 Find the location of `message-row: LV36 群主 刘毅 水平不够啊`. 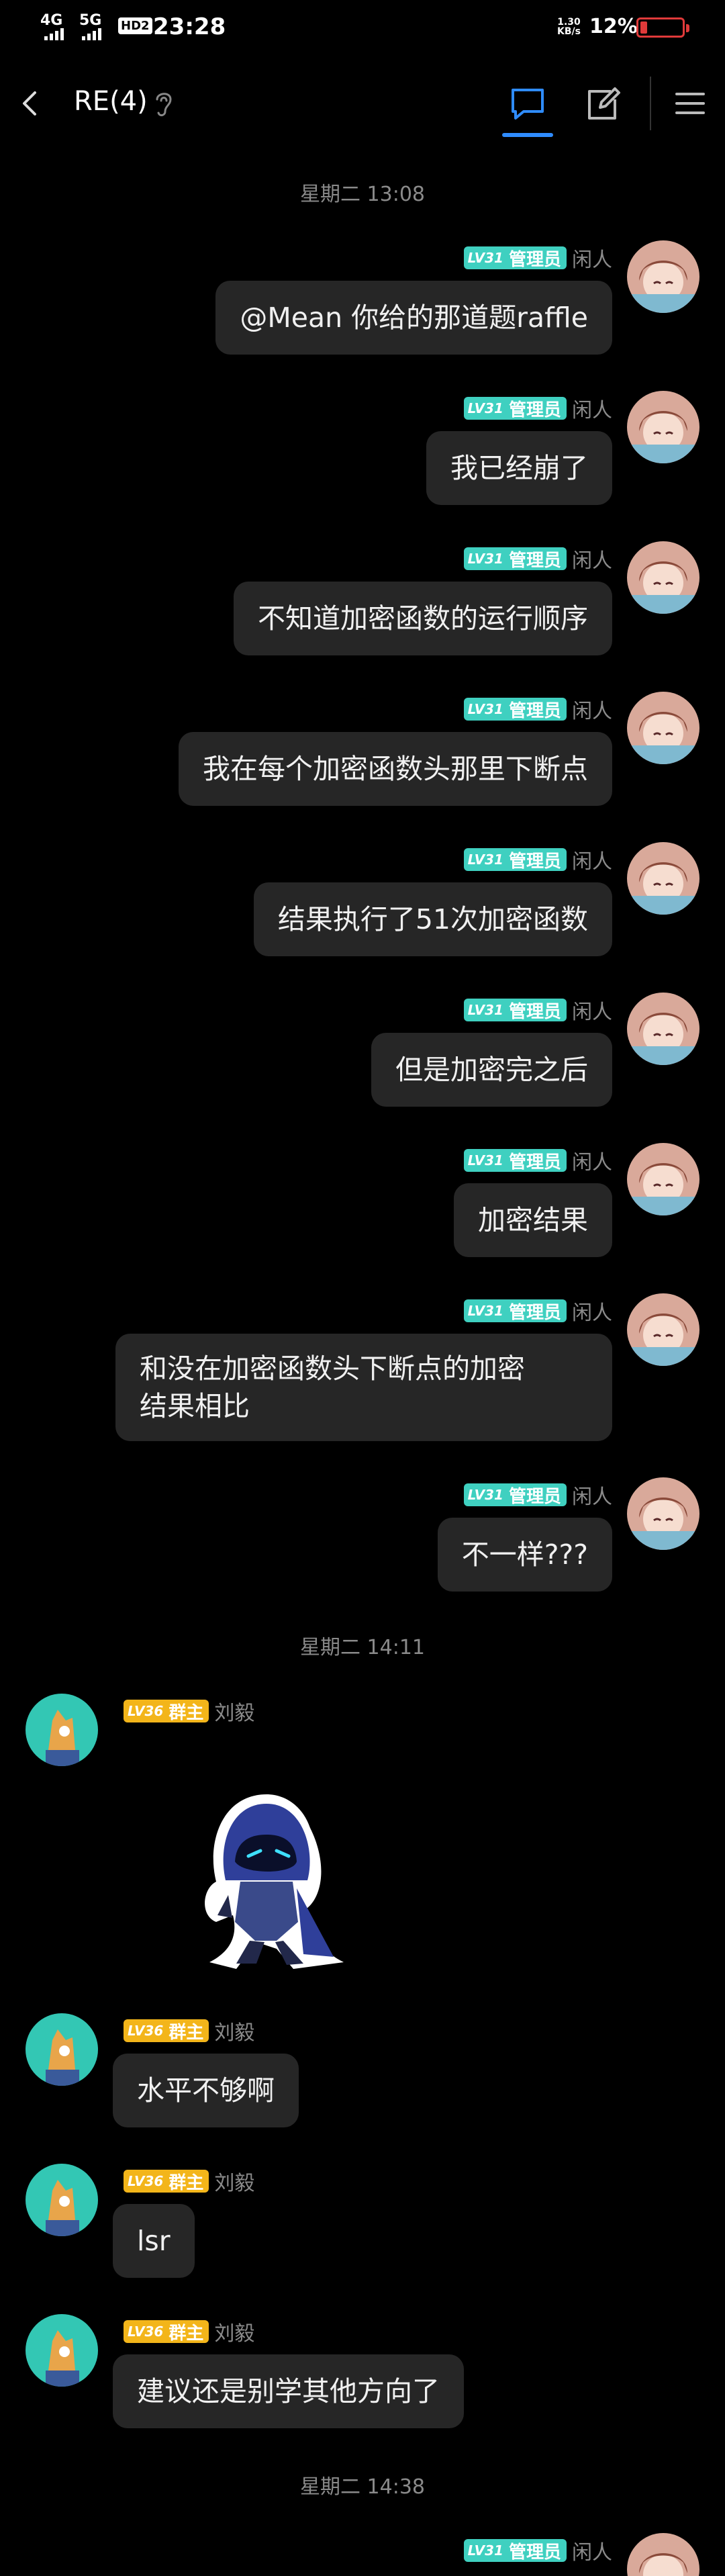

message-row: LV36 群主 刘毅 水平不够啊 is located at coordinates (362, 2073).